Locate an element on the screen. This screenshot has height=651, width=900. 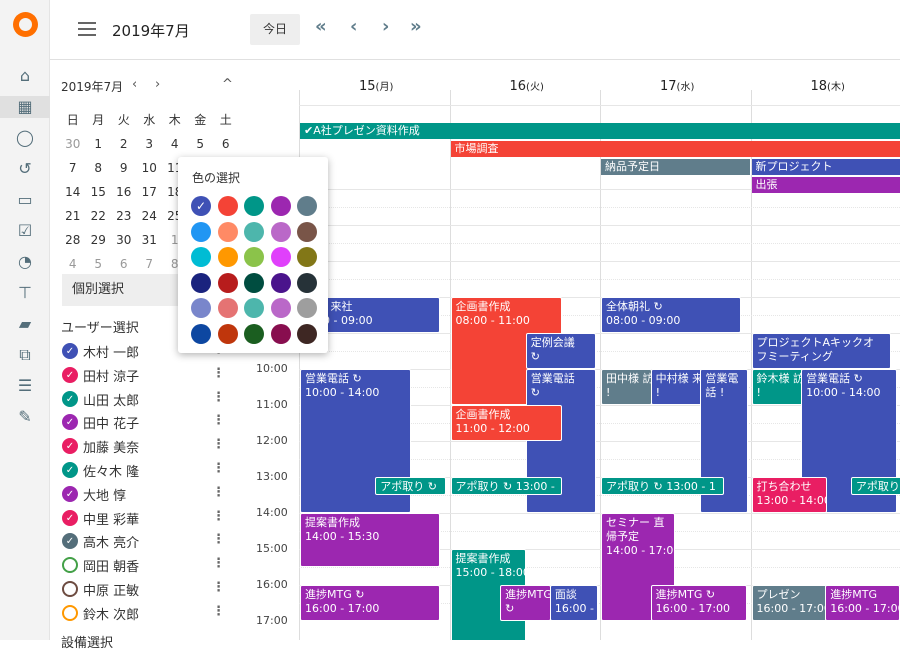
calendar-event: 進捗MTG16:00 - 17:00 is located at coordinates (862, 603).